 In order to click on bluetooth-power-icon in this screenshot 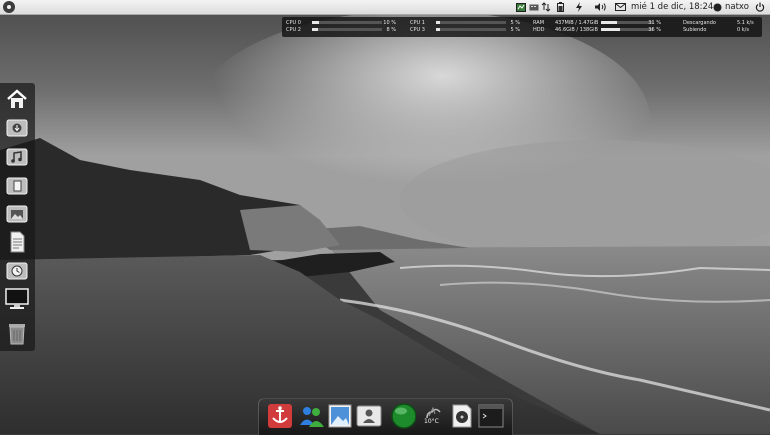, I will do `click(578, 7)`.